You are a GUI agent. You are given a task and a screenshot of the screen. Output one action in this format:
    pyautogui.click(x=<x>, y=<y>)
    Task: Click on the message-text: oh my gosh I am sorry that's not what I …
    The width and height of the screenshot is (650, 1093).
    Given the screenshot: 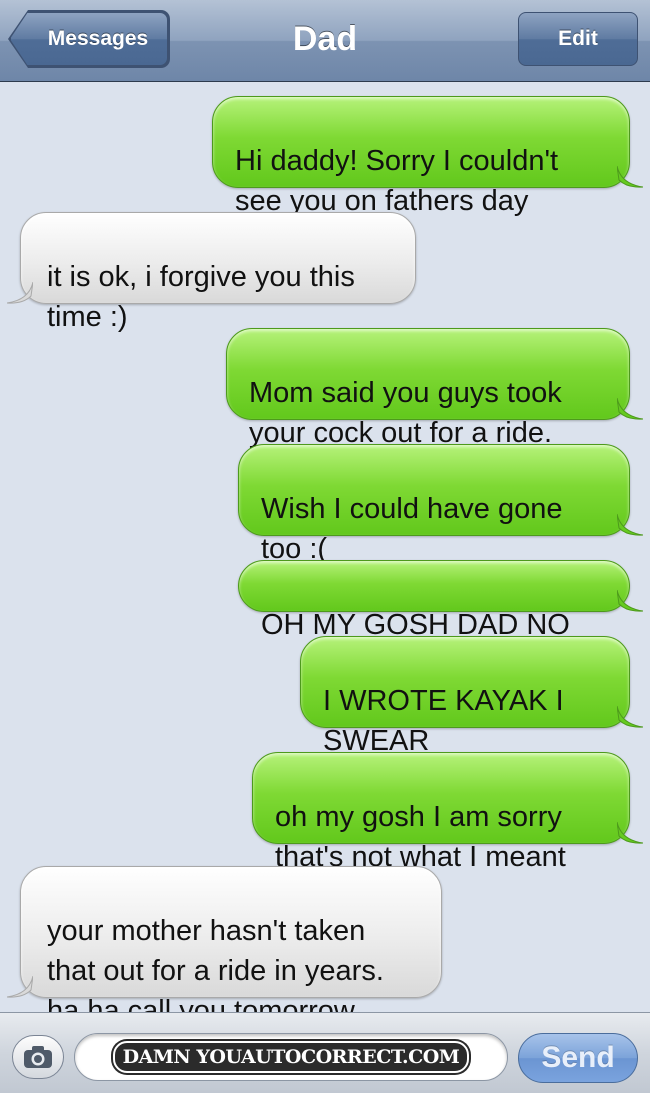 What is the action you would take?
    pyautogui.click(x=420, y=837)
    